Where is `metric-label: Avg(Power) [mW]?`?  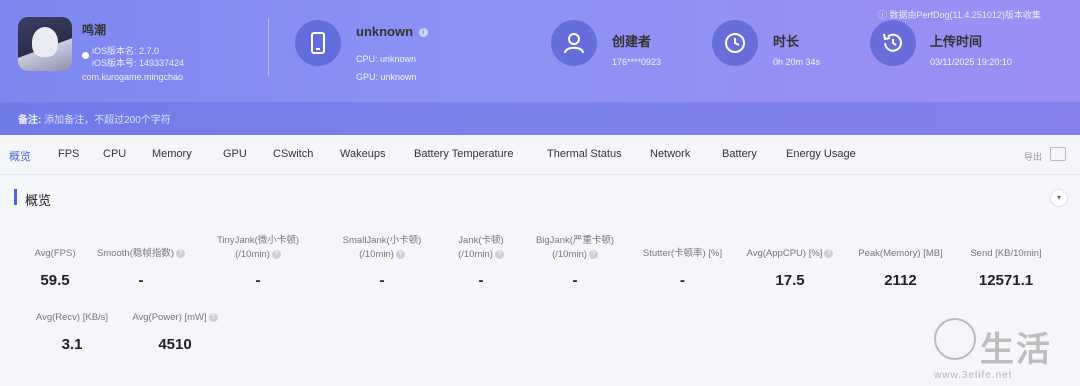 metric-label: Avg(Power) [mW]? is located at coordinates (175, 318).